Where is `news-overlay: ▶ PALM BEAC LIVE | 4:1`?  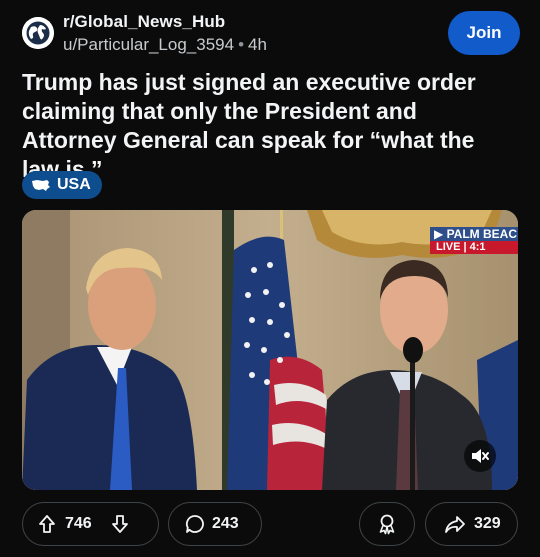
news-overlay: ▶ PALM BEAC LIVE | 4:1 is located at coordinates (474, 240).